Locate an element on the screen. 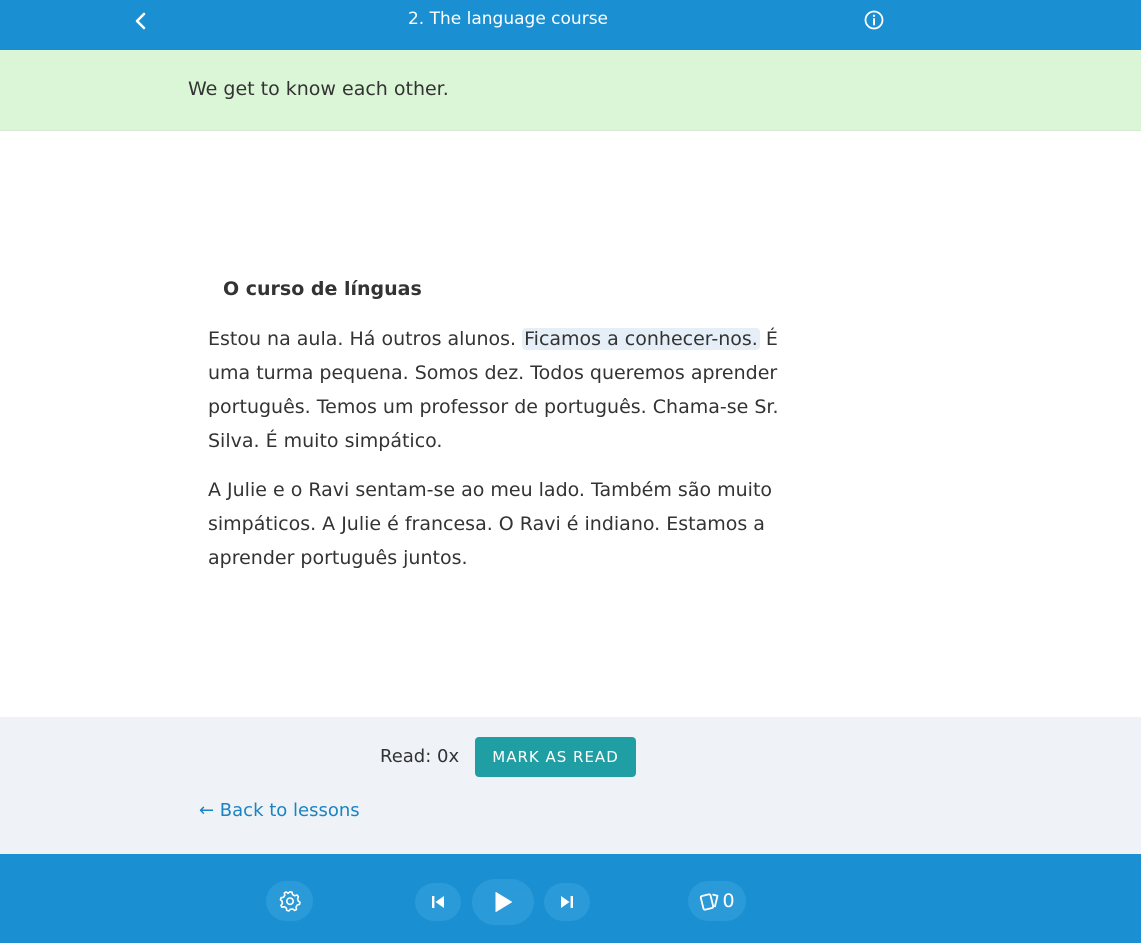 Image resolution: width=1141 pixels, height=943 pixels. next-sentence-button is located at coordinates (567, 902).